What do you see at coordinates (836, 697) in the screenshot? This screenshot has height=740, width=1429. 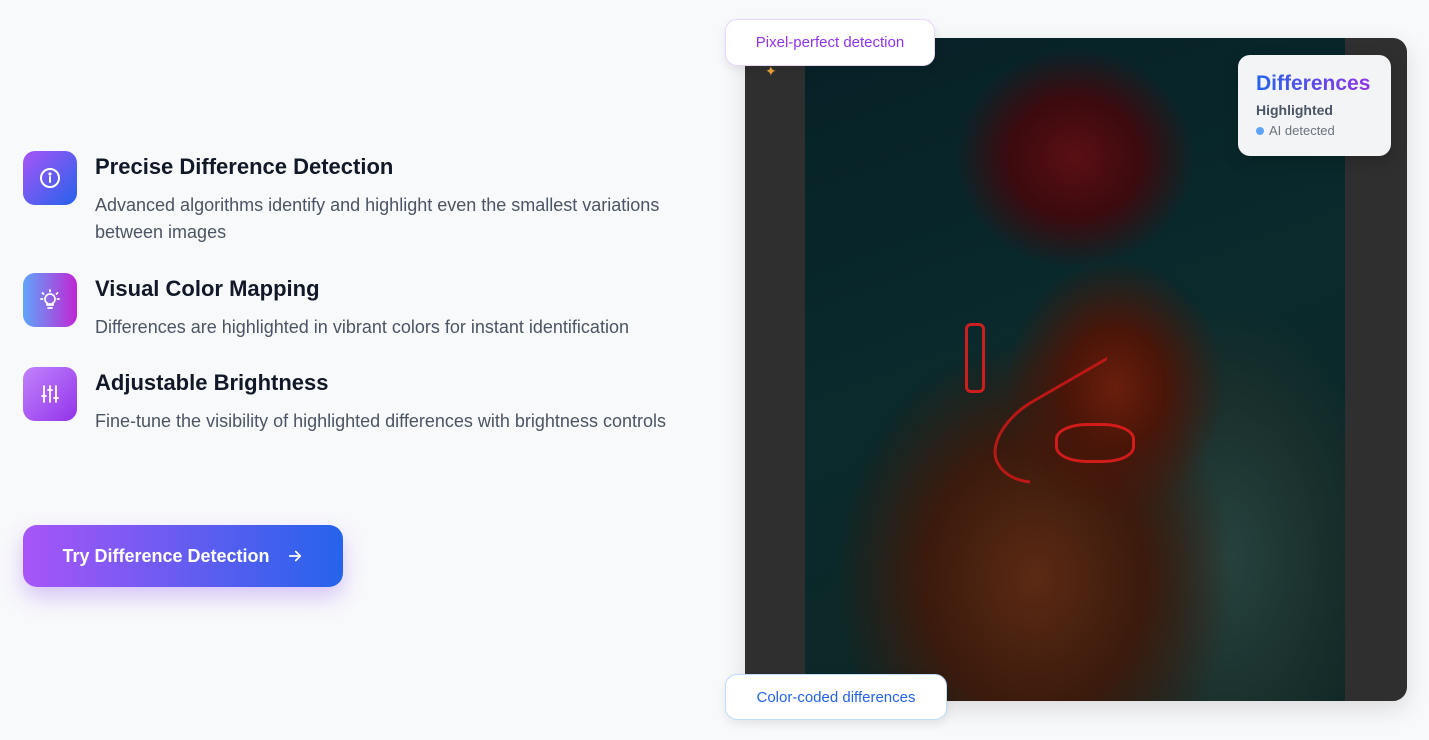 I see `color-coded-badge: Color-coded differences` at bounding box center [836, 697].